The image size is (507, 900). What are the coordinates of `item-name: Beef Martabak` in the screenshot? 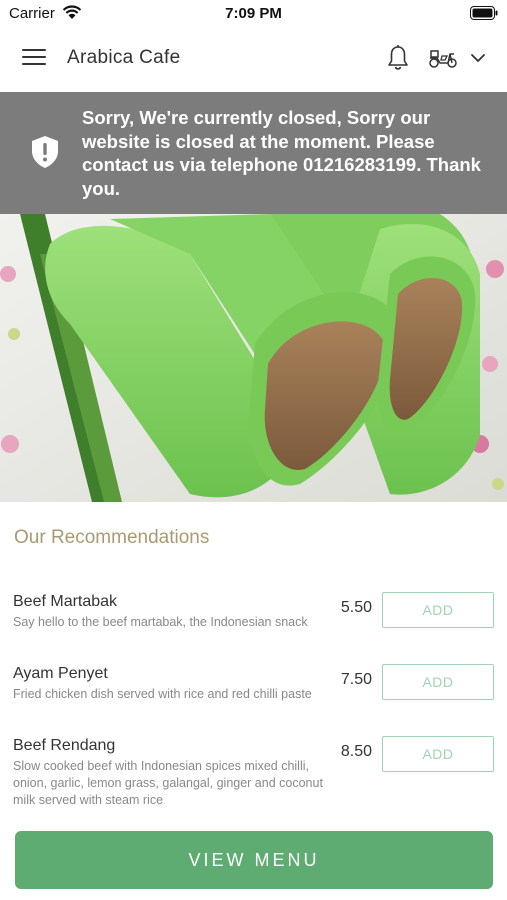 It's located at (65, 601).